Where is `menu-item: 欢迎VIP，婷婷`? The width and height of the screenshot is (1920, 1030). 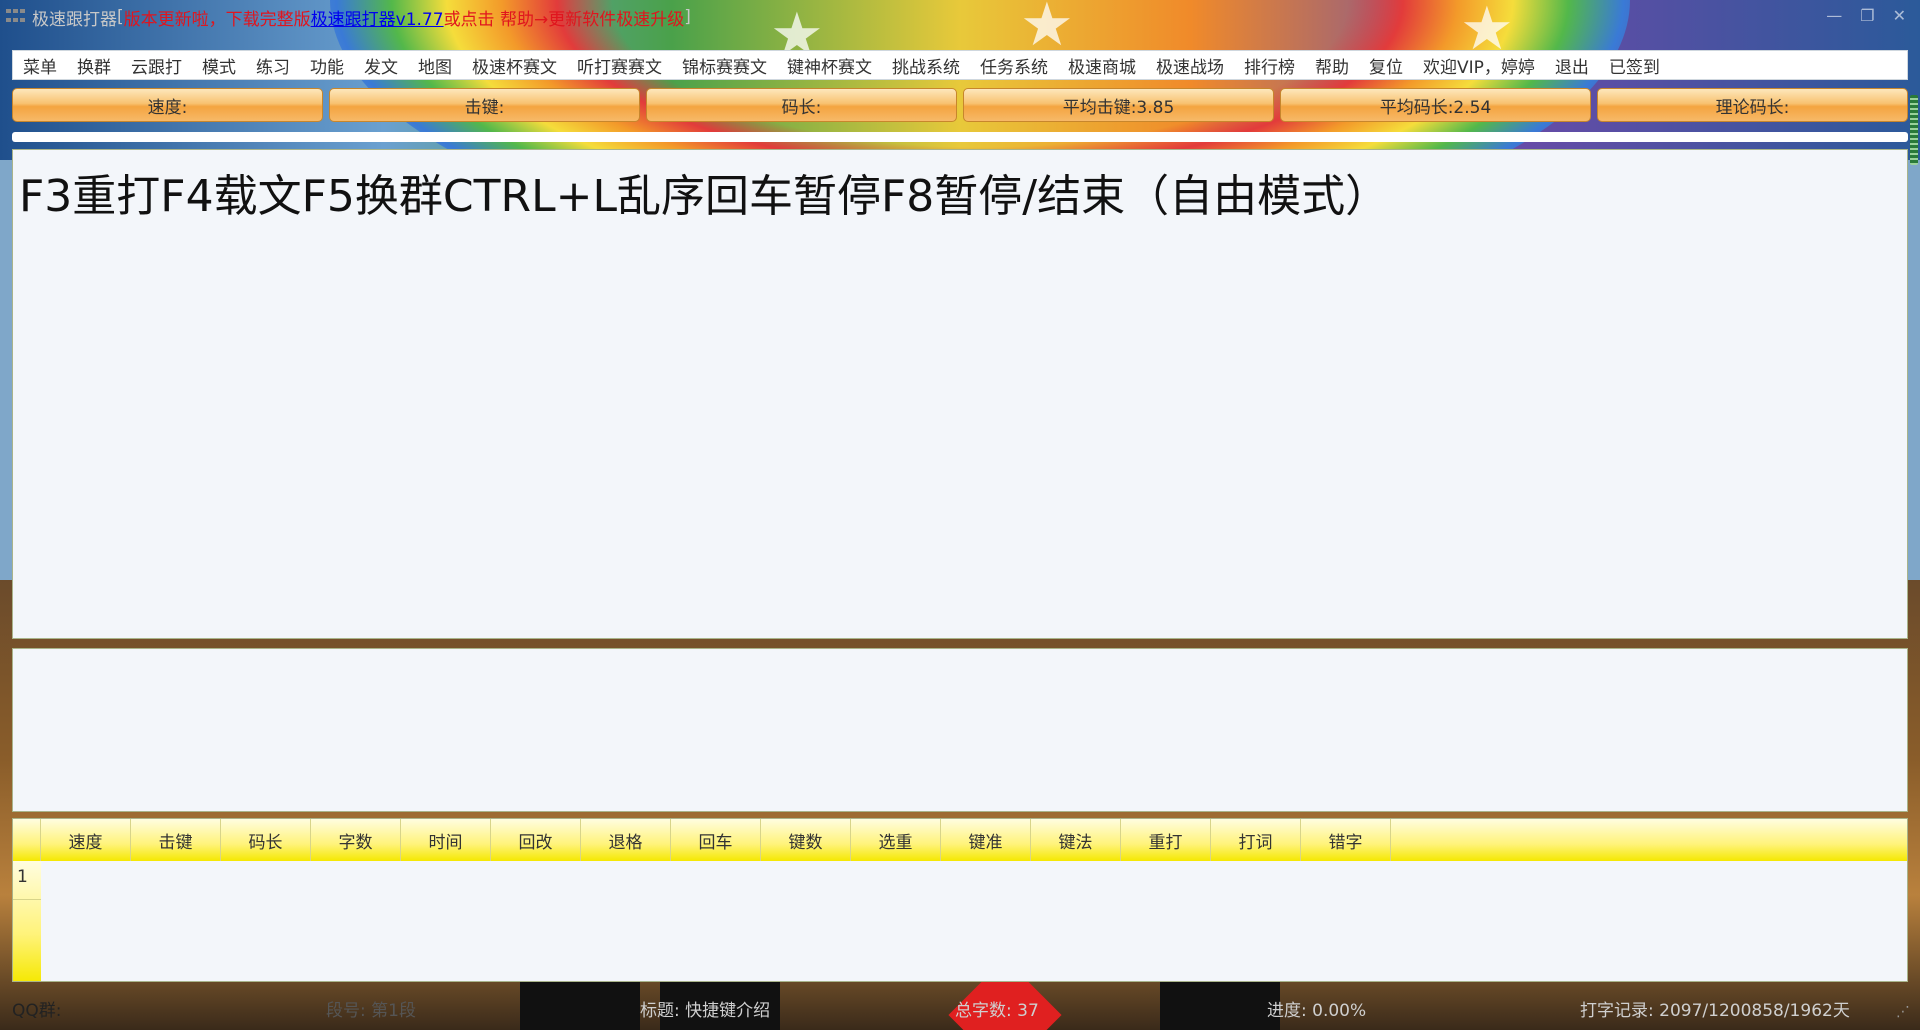 menu-item: 欢迎VIP，婷婷 is located at coordinates (1479, 65).